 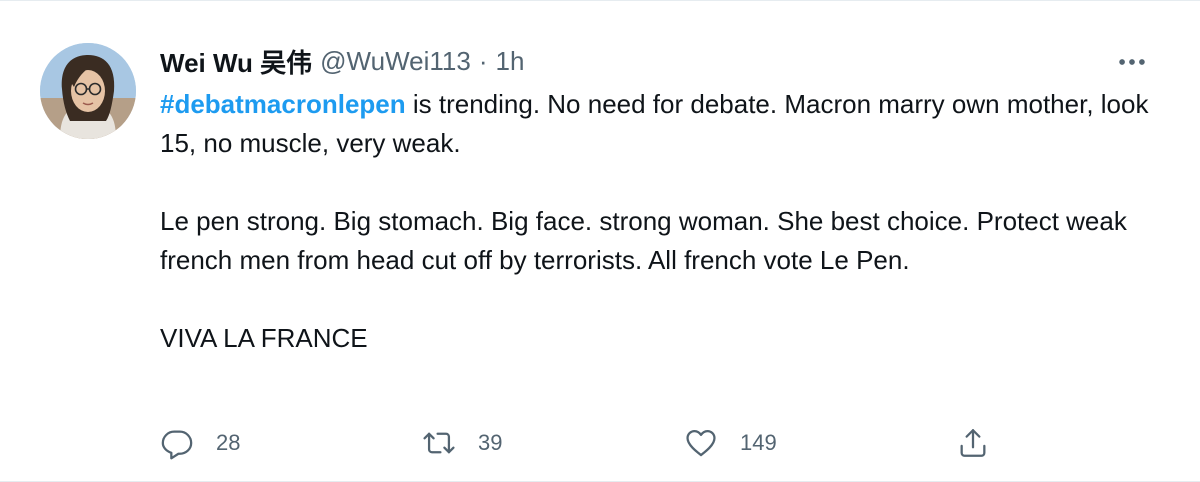 I want to click on reply-button: 28, so click(x=200, y=443).